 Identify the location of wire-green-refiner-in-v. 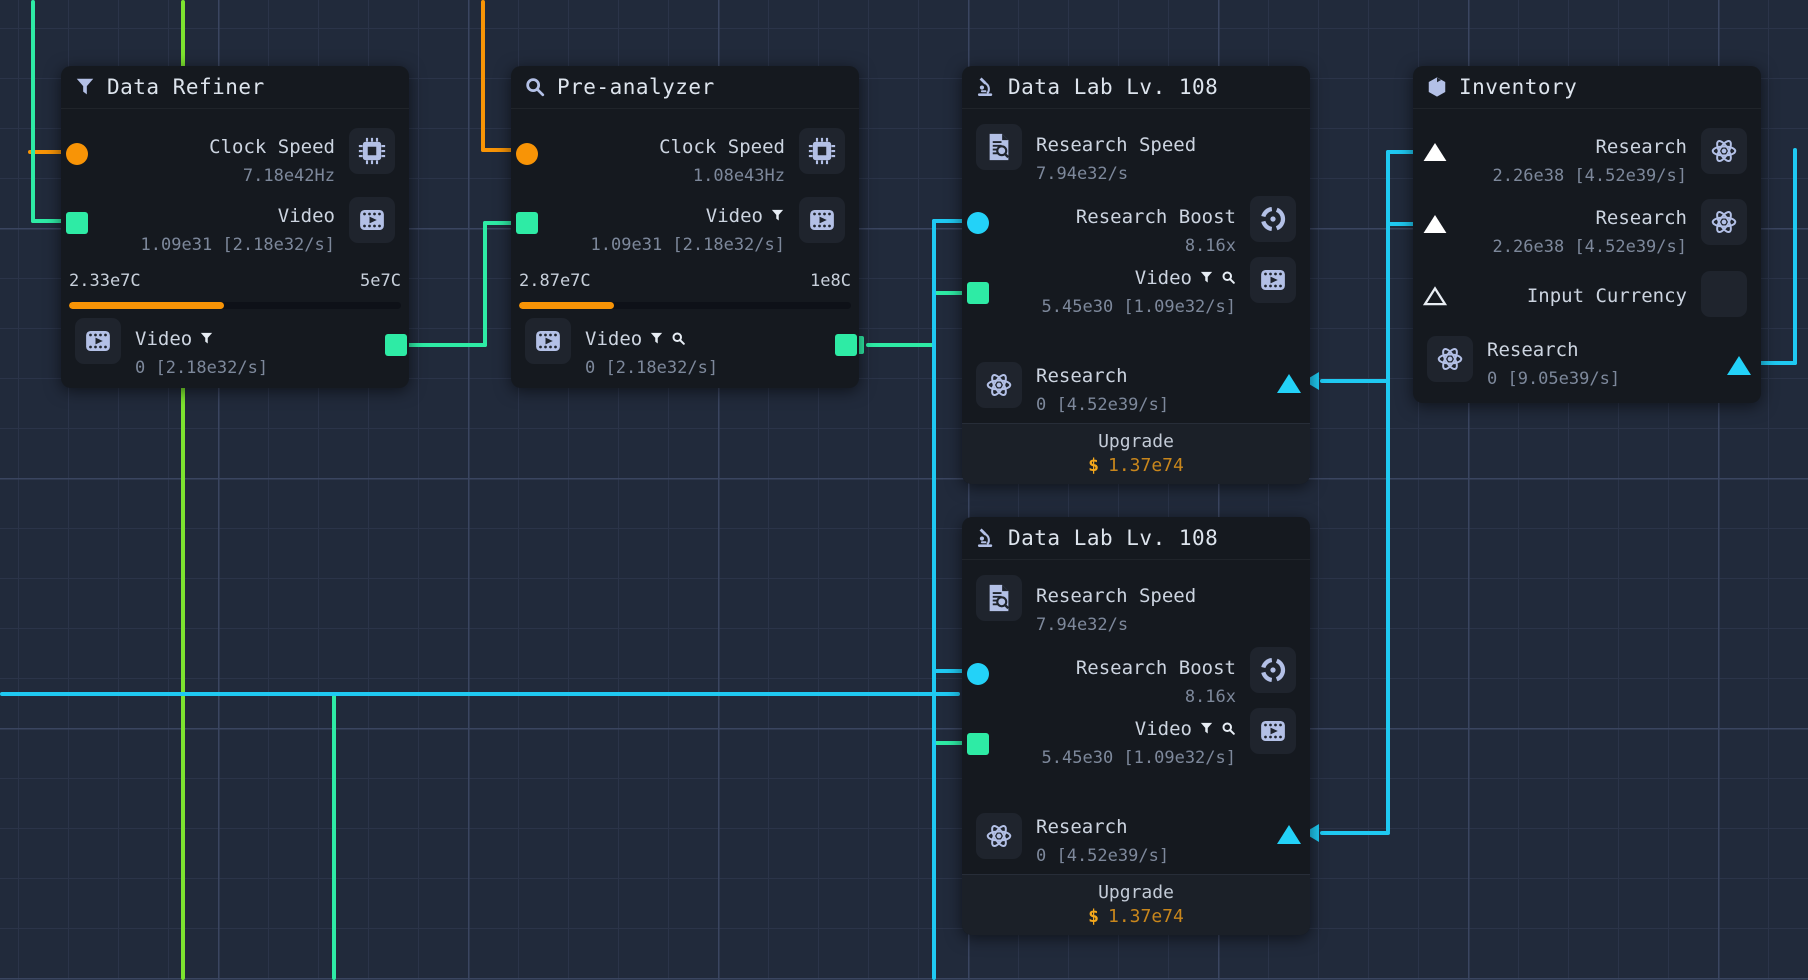
(33, 111).